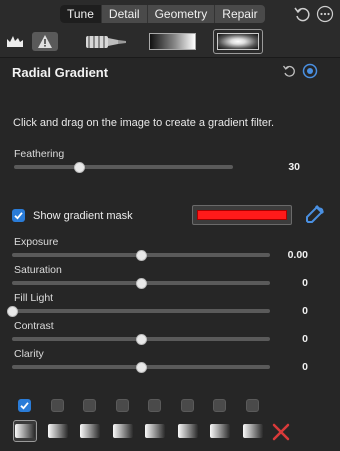  I want to click on exposure-label: Exposure, so click(36, 242).